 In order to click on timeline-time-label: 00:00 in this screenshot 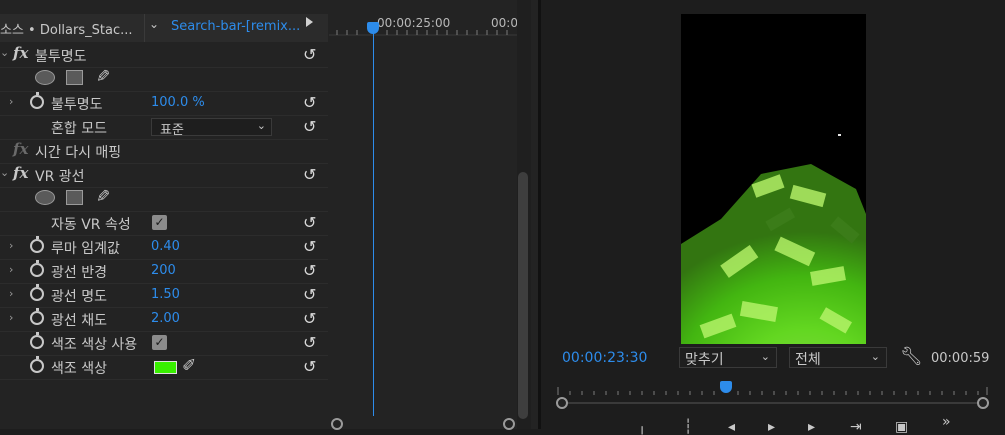, I will do `click(504, 23)`.